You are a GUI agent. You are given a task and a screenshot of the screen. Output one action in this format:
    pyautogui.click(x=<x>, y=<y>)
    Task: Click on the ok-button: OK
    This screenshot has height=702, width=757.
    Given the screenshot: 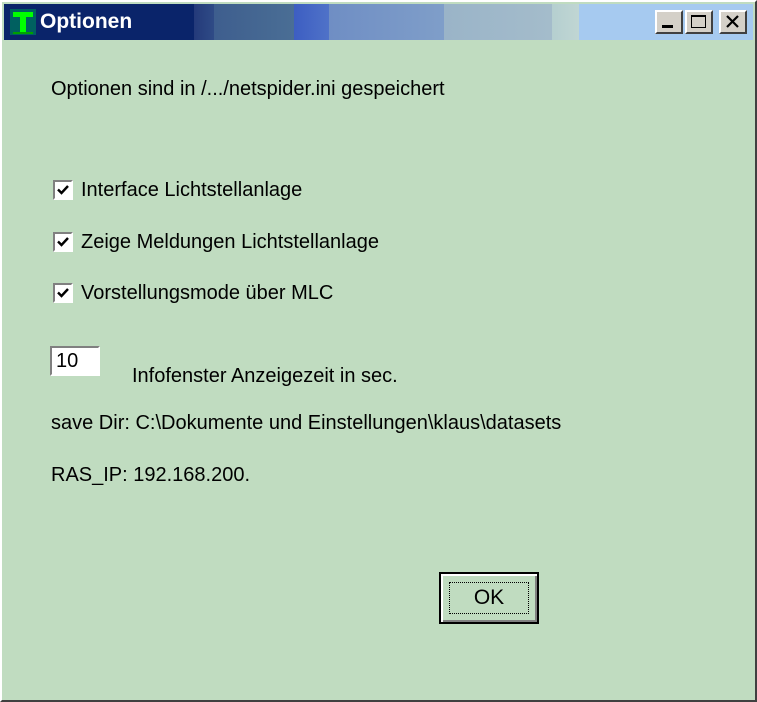 What is the action you would take?
    pyautogui.click(x=489, y=598)
    